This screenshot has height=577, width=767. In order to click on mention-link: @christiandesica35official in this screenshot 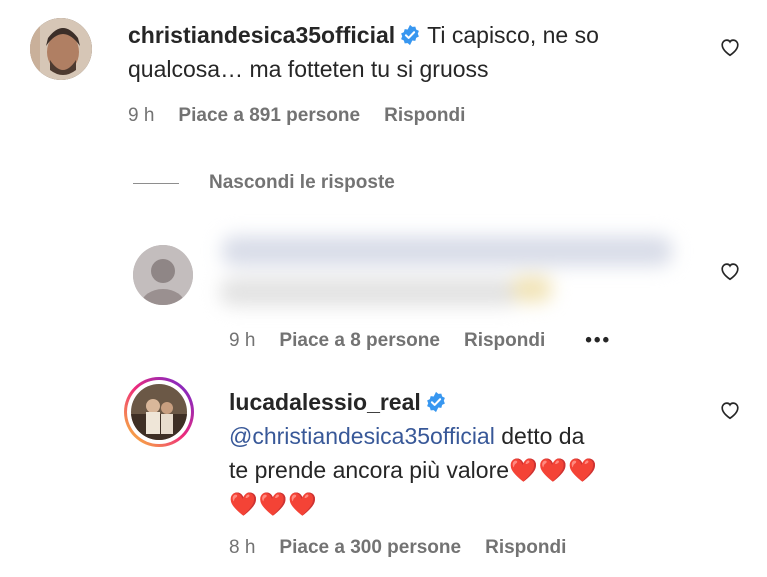, I will do `click(362, 436)`.